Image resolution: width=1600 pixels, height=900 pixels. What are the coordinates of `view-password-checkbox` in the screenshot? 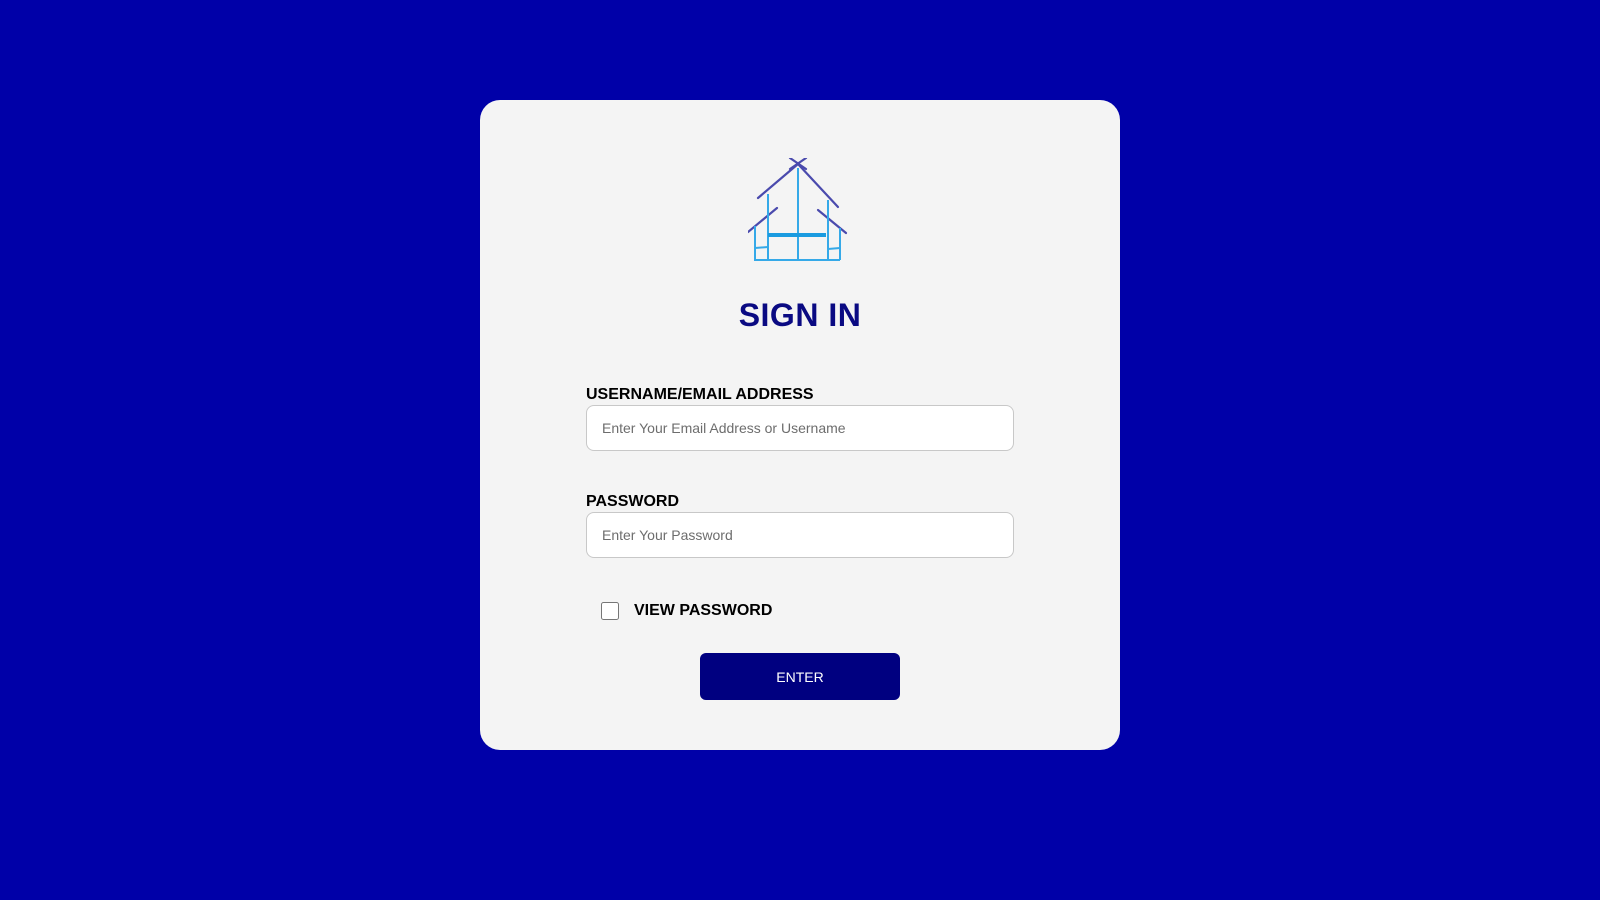 It's located at (610, 611).